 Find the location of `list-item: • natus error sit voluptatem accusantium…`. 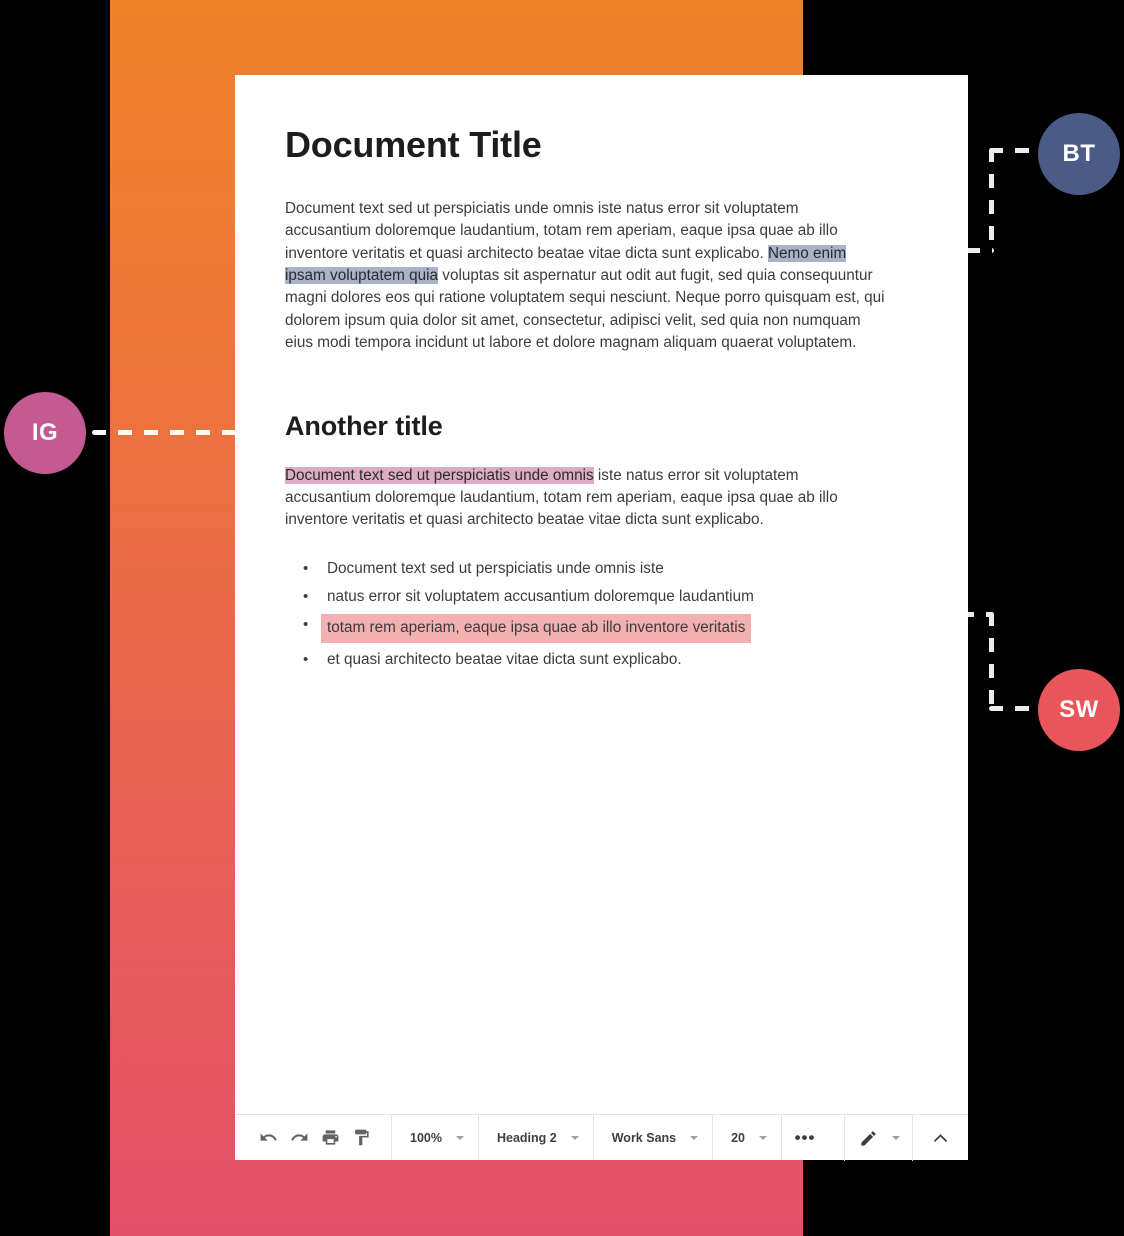

list-item: • natus error sit voluptatem accusantium… is located at coordinates (601, 597).